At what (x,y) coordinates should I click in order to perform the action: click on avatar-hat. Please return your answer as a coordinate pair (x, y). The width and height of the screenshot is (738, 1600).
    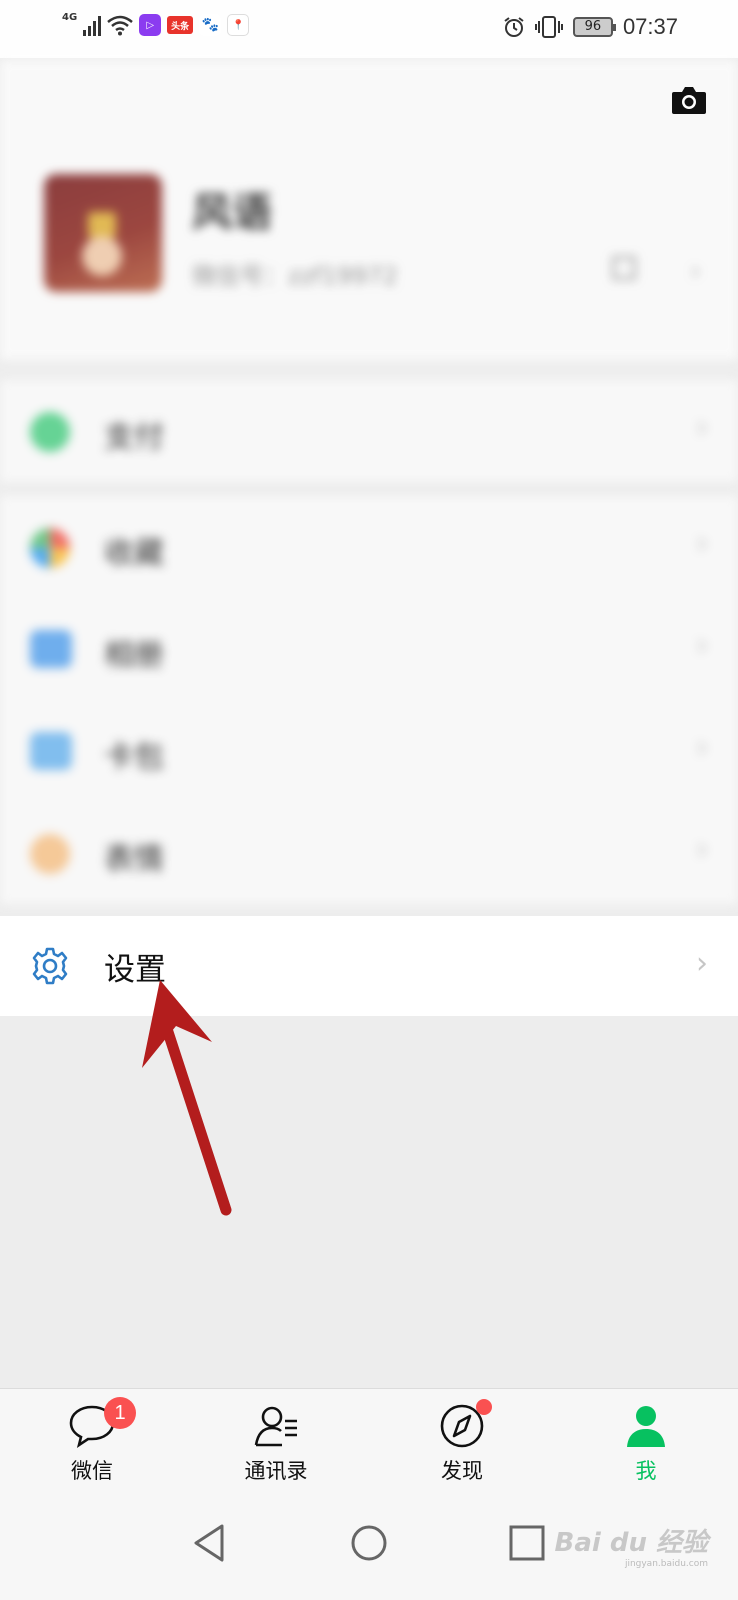
    Looking at the image, I should click on (102, 225).